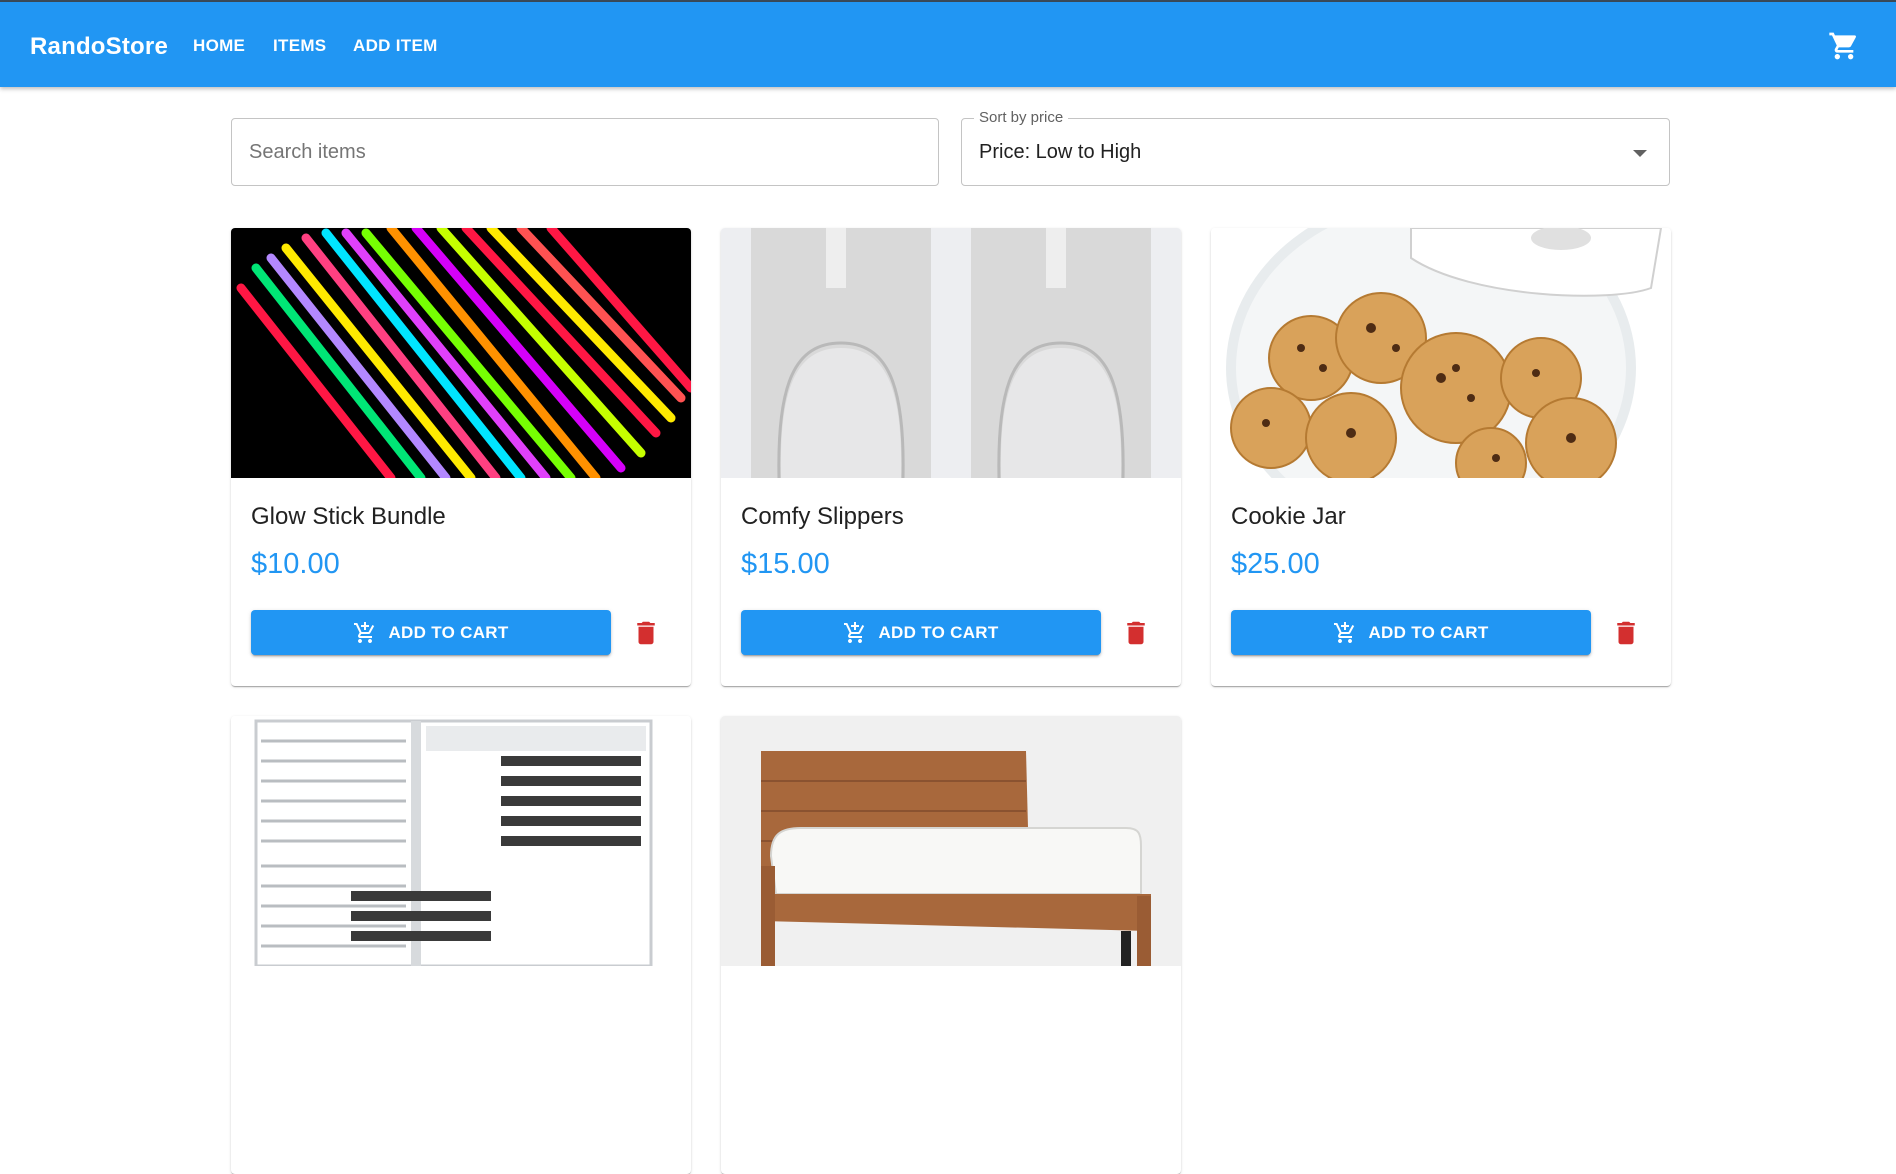 This screenshot has width=1896, height=1174. Describe the element at coordinates (1844, 46) in the screenshot. I see `shopping-cart-icon` at that location.